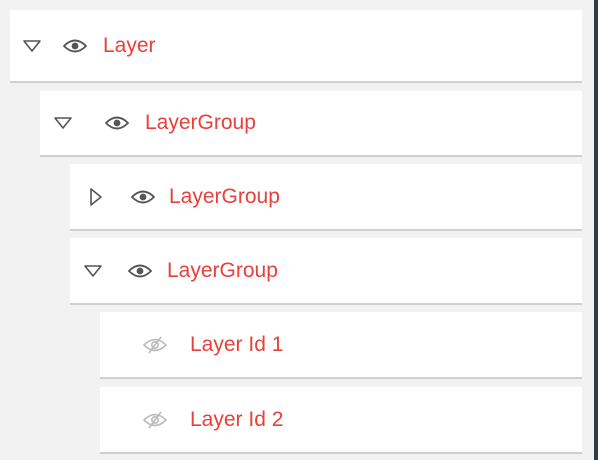 The image size is (598, 460). I want to click on tree-row-layer-id-2: Layer Id 2, so click(341, 420).